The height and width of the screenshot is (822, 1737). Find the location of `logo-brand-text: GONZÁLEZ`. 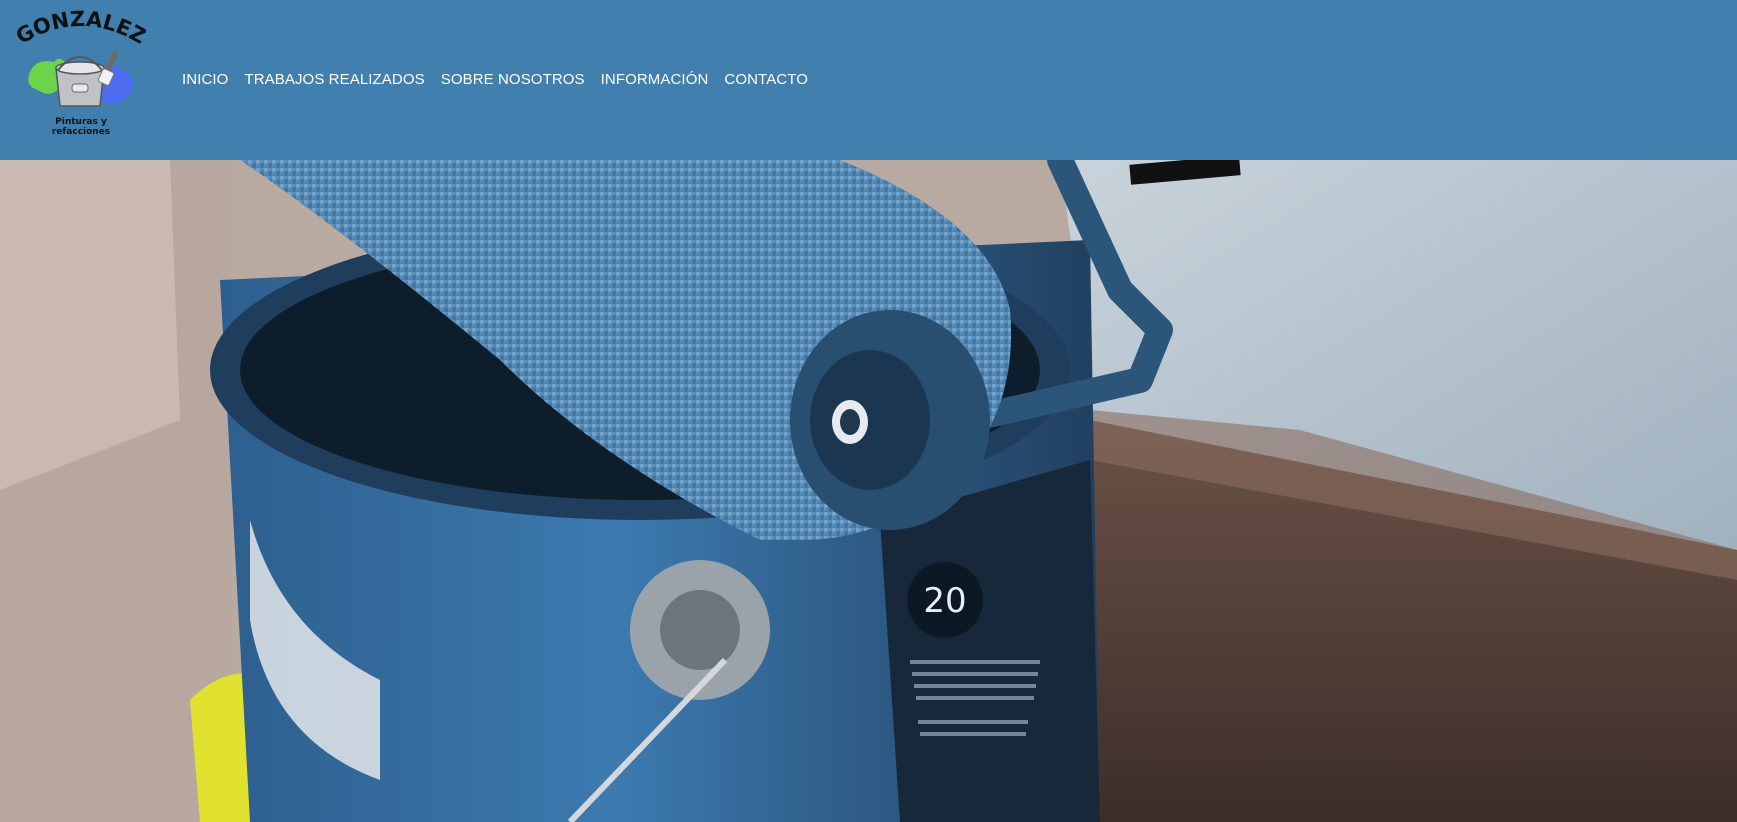

logo-brand-text: GONZÁLEZ is located at coordinates (81, 29).